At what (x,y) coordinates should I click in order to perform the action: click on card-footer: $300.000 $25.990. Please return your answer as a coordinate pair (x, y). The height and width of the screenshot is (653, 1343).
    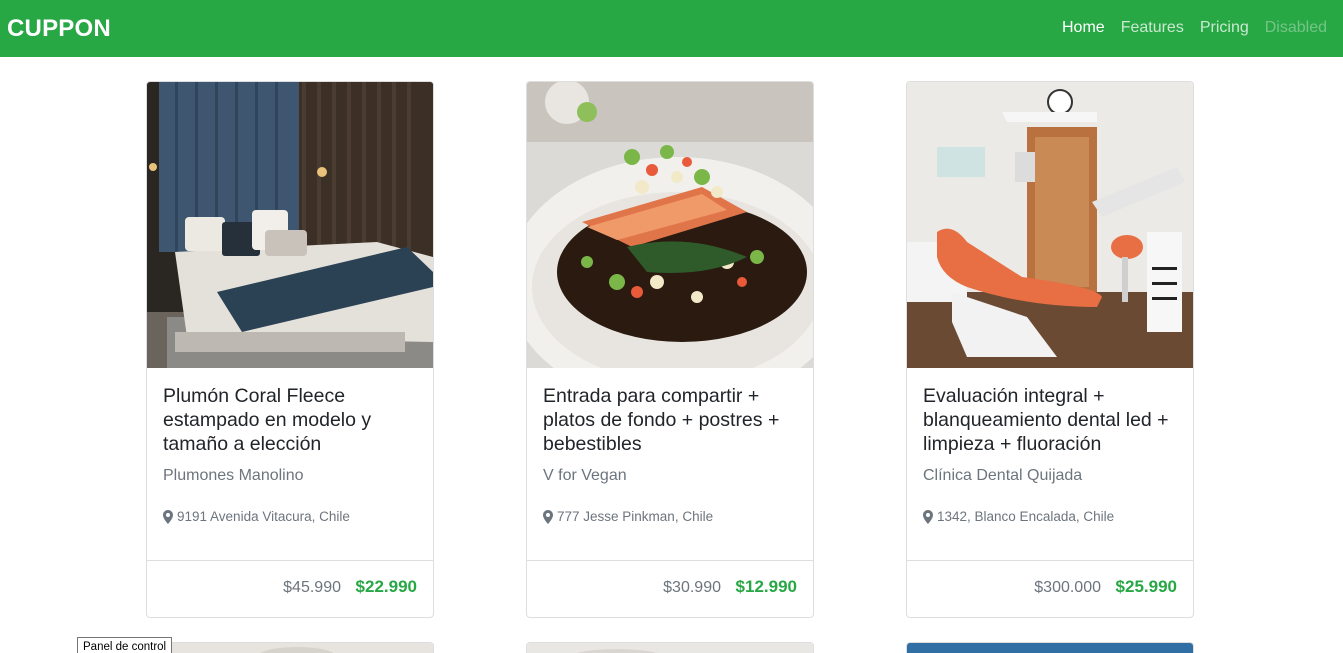
    Looking at the image, I should click on (1050, 588).